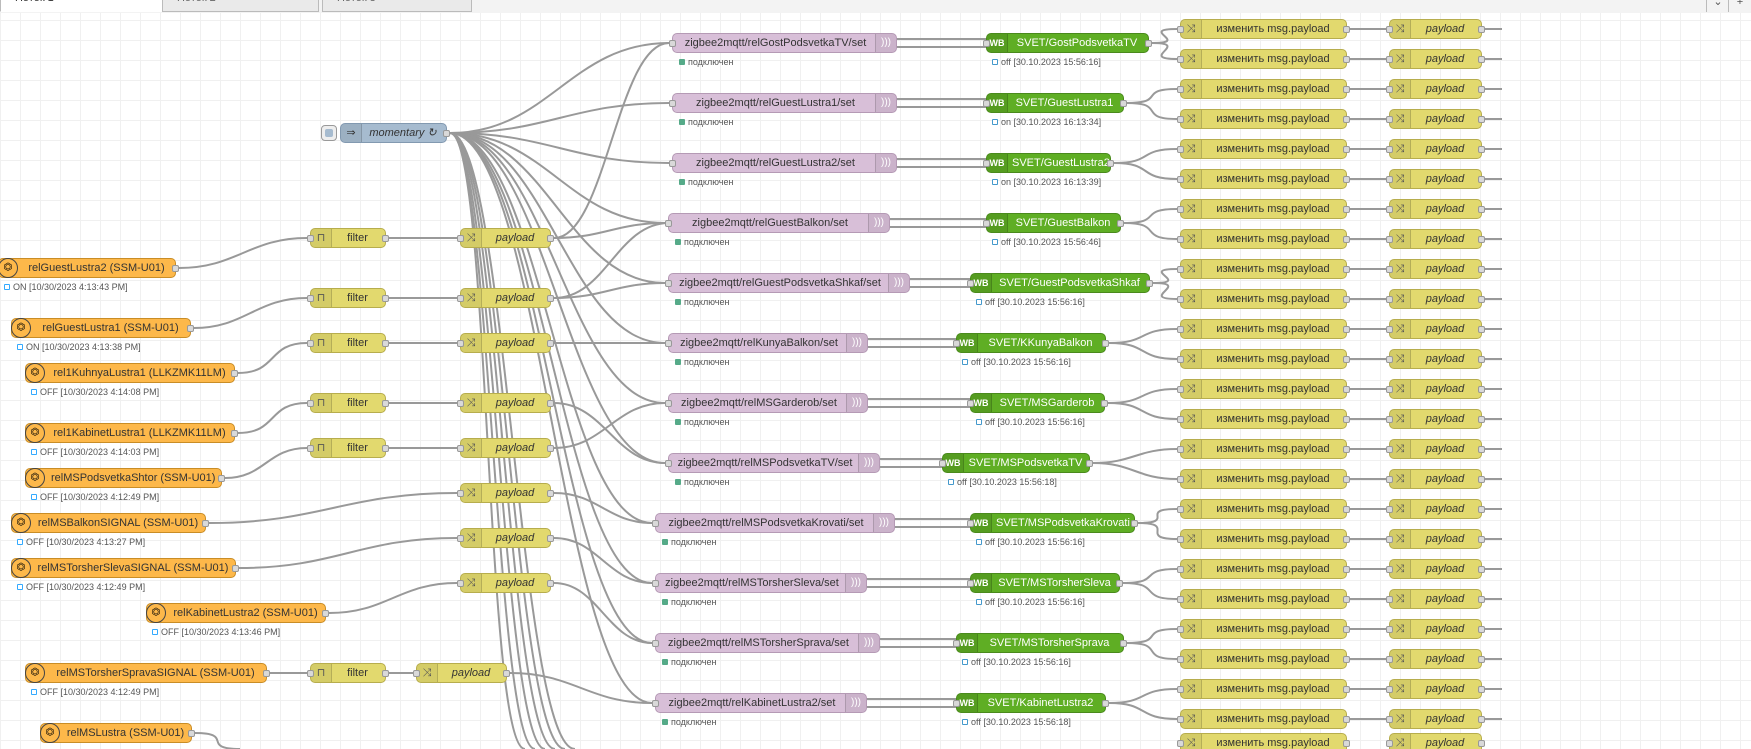 The width and height of the screenshot is (1751, 749). What do you see at coordinates (759, 583) in the screenshot?
I see `mqtt-out-node: ))) zigbee2mqtt/relMSTorsherSleva/set` at bounding box center [759, 583].